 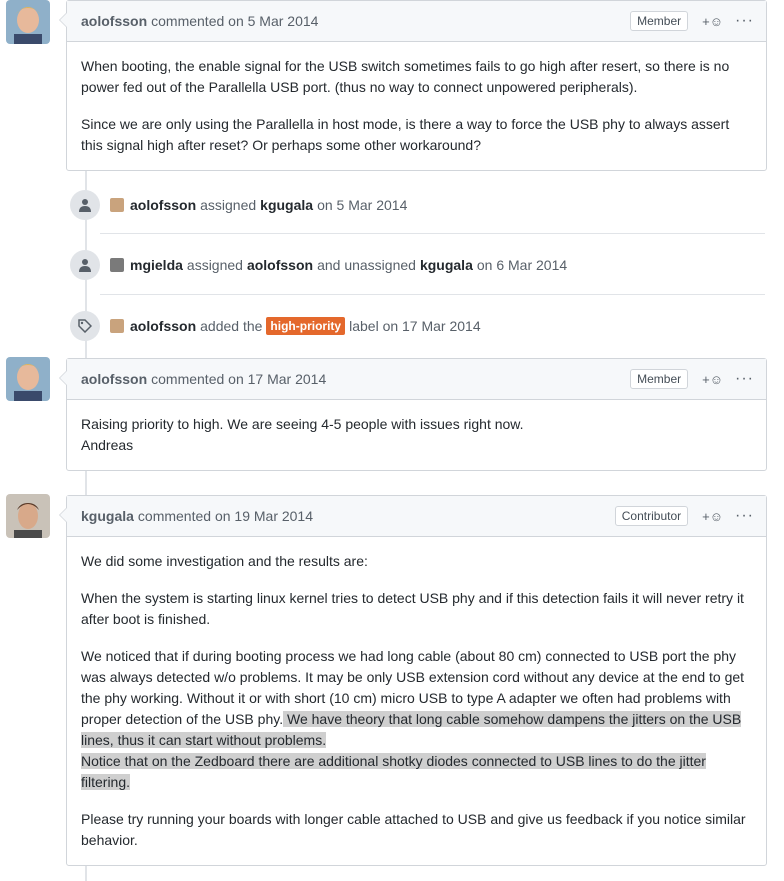 I want to click on avatar-kgugala, so click(x=28, y=516).